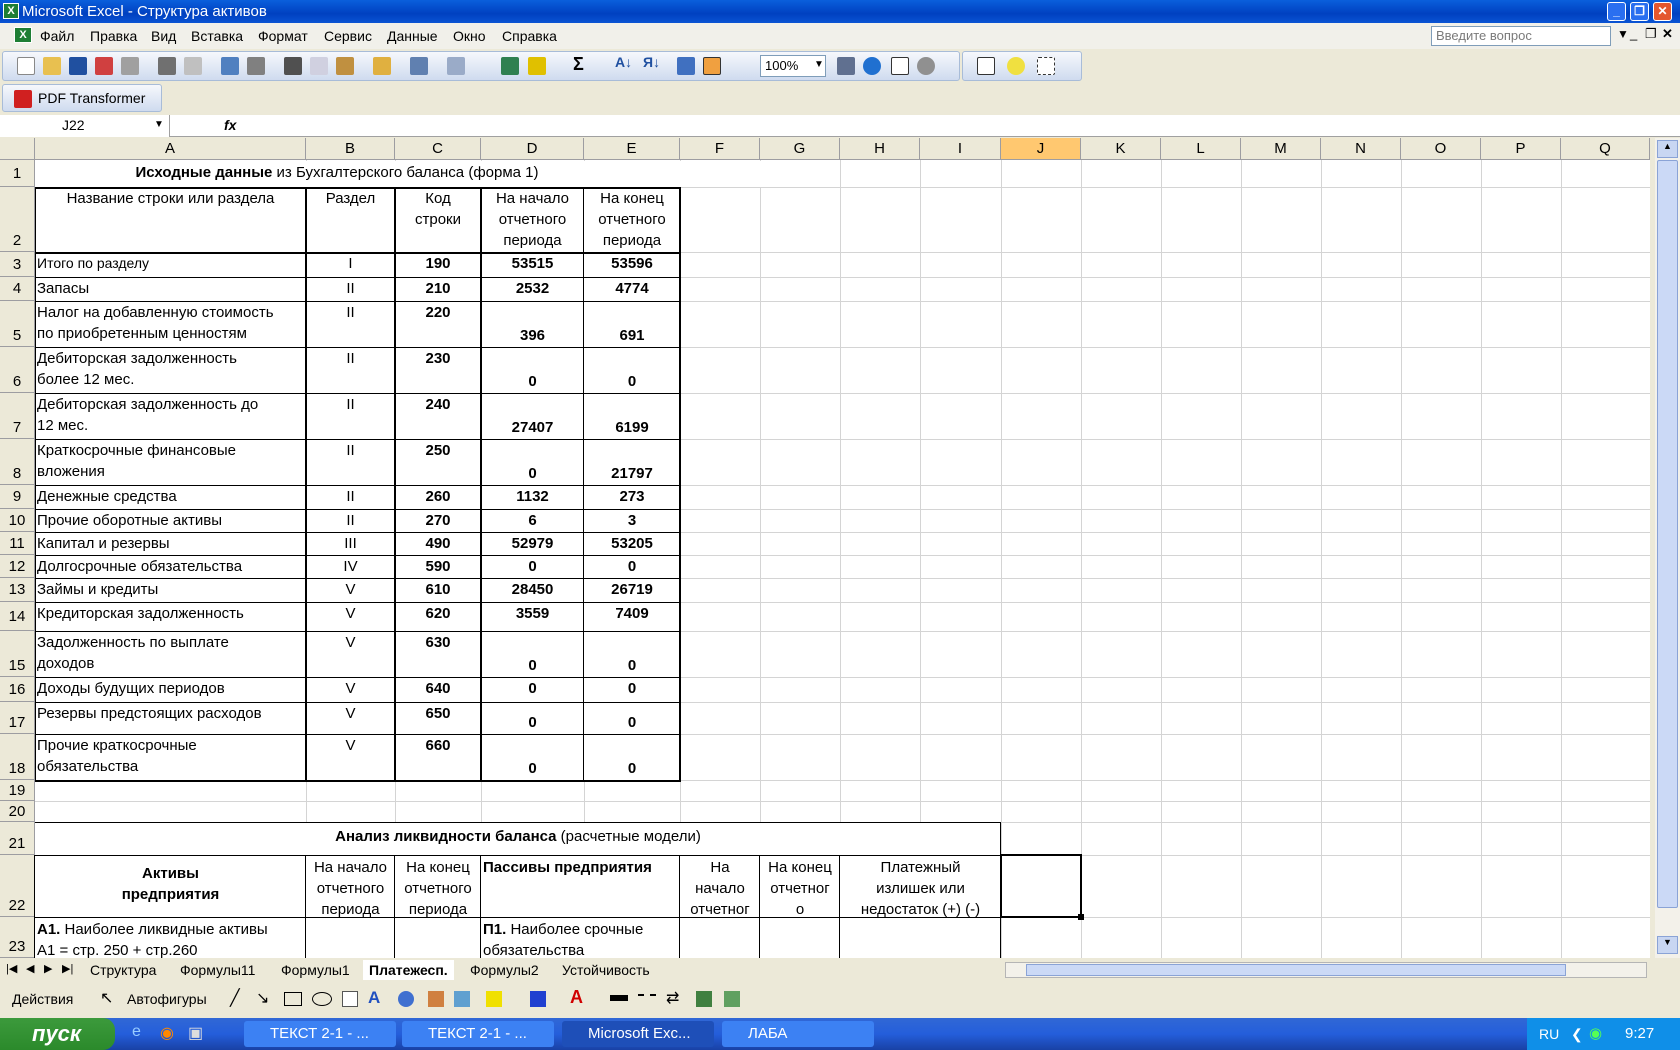 The width and height of the screenshot is (1680, 1050). What do you see at coordinates (67, 968) in the screenshot?
I see `last-sheet-icon: ▶|` at bounding box center [67, 968].